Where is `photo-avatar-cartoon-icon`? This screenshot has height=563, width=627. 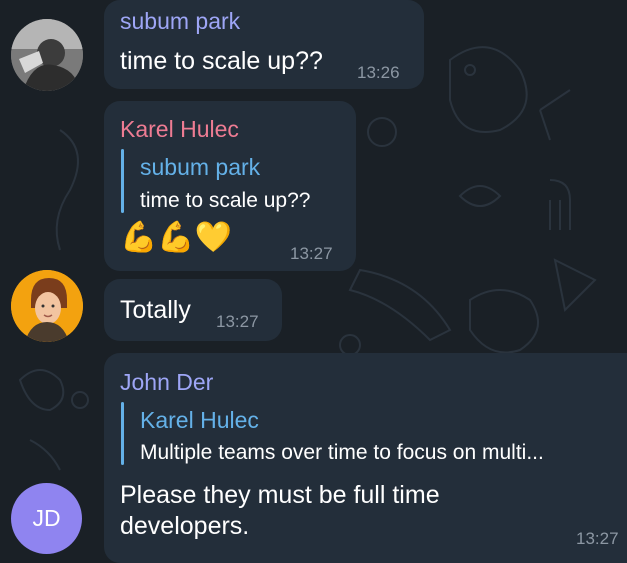
photo-avatar-cartoon-icon is located at coordinates (47, 306).